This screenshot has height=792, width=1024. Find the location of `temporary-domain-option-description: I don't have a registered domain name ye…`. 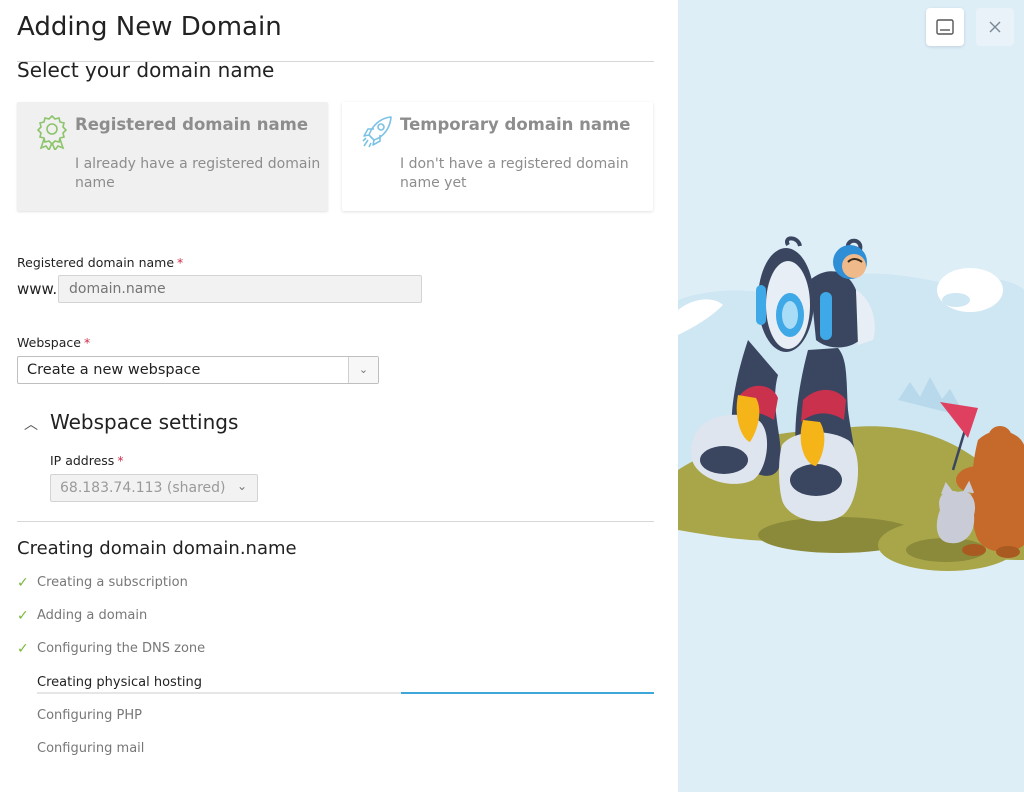

temporary-domain-option-description: I don't have a registered domain name ye… is located at coordinates (514, 173).